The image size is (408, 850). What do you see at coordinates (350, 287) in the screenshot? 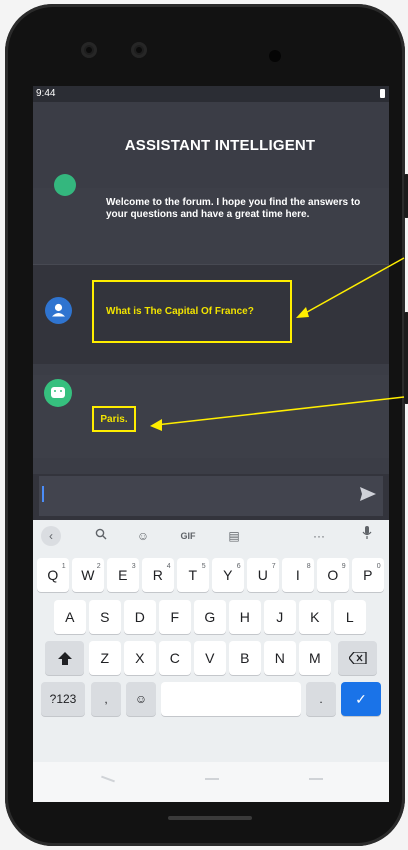
I see `arrow-to-user-message` at bounding box center [350, 287].